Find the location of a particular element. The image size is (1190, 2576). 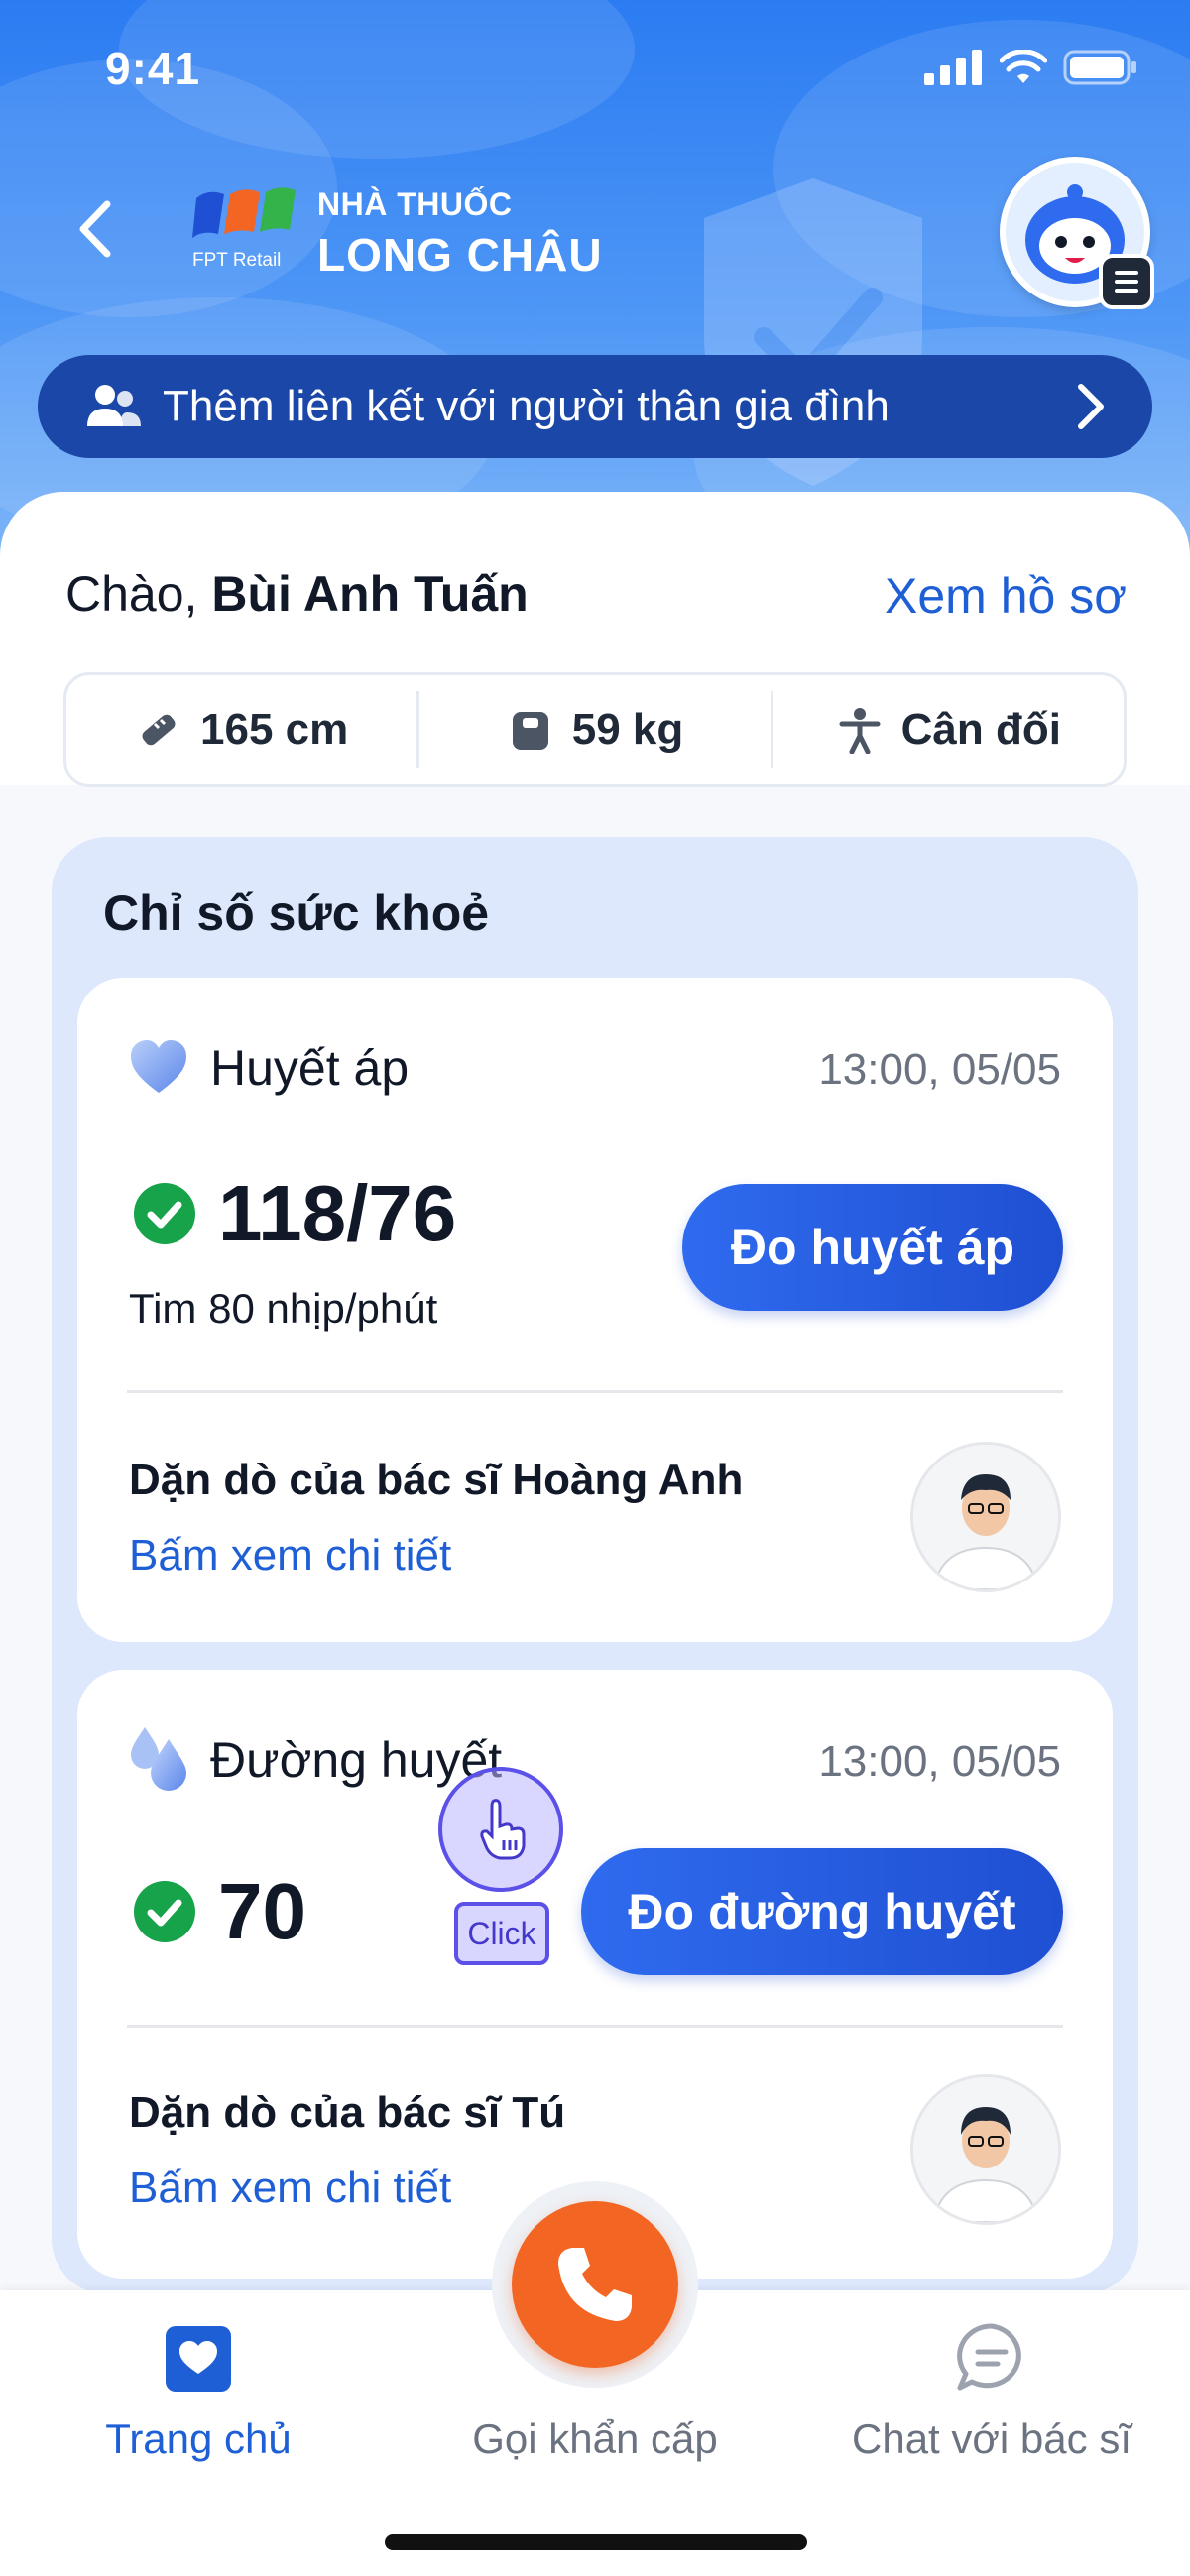

greeting-prefix: Chào, is located at coordinates (131, 594).